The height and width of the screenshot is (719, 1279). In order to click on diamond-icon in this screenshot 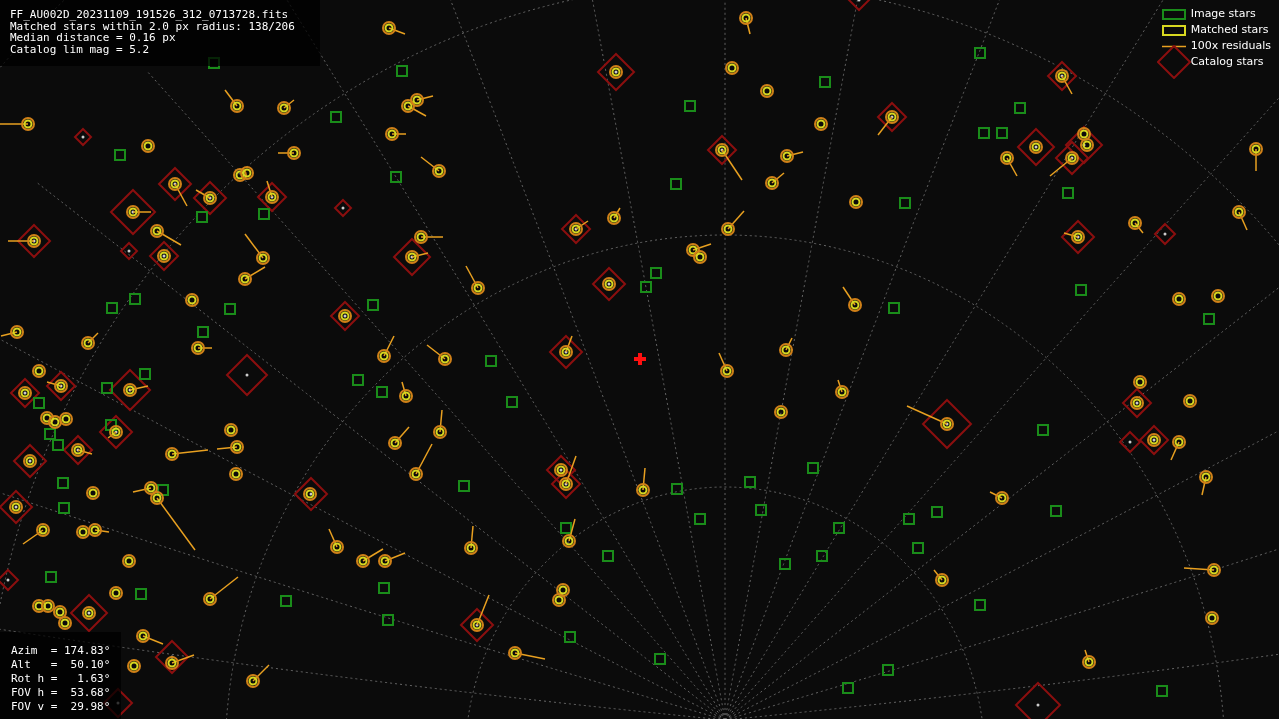, I will do `click(1173, 62)`.